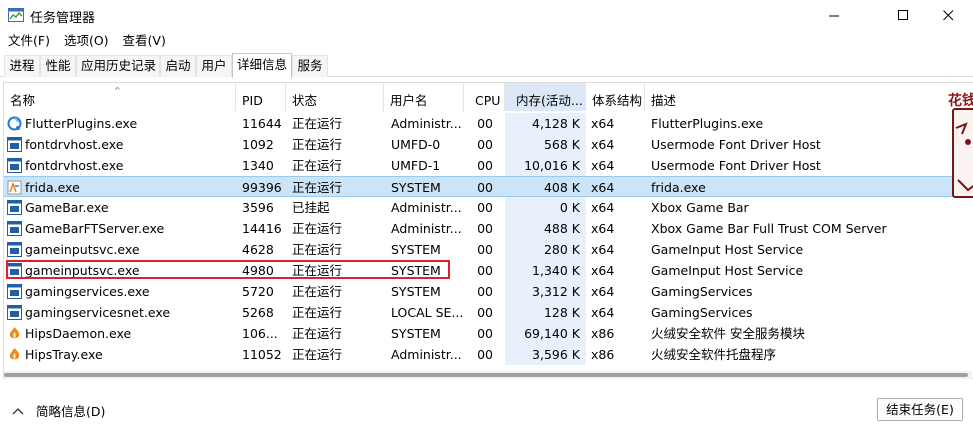  Describe the element at coordinates (310, 66) in the screenshot. I see `tab-services: 服务` at that location.